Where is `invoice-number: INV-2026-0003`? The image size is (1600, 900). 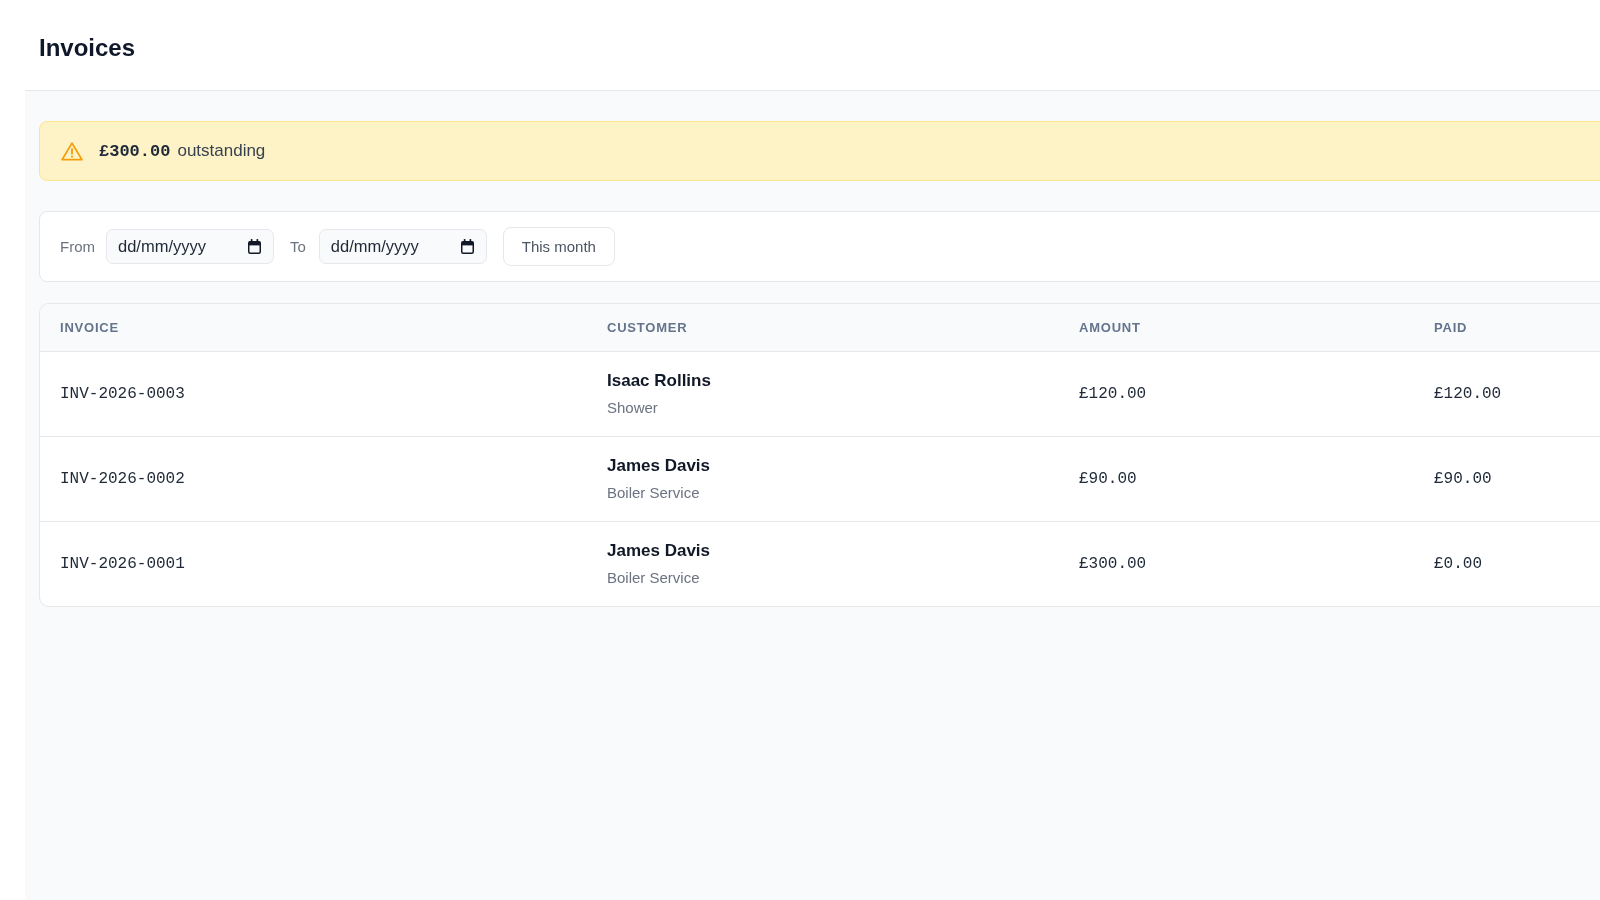
invoice-number: INV-2026-0003 is located at coordinates (122, 394).